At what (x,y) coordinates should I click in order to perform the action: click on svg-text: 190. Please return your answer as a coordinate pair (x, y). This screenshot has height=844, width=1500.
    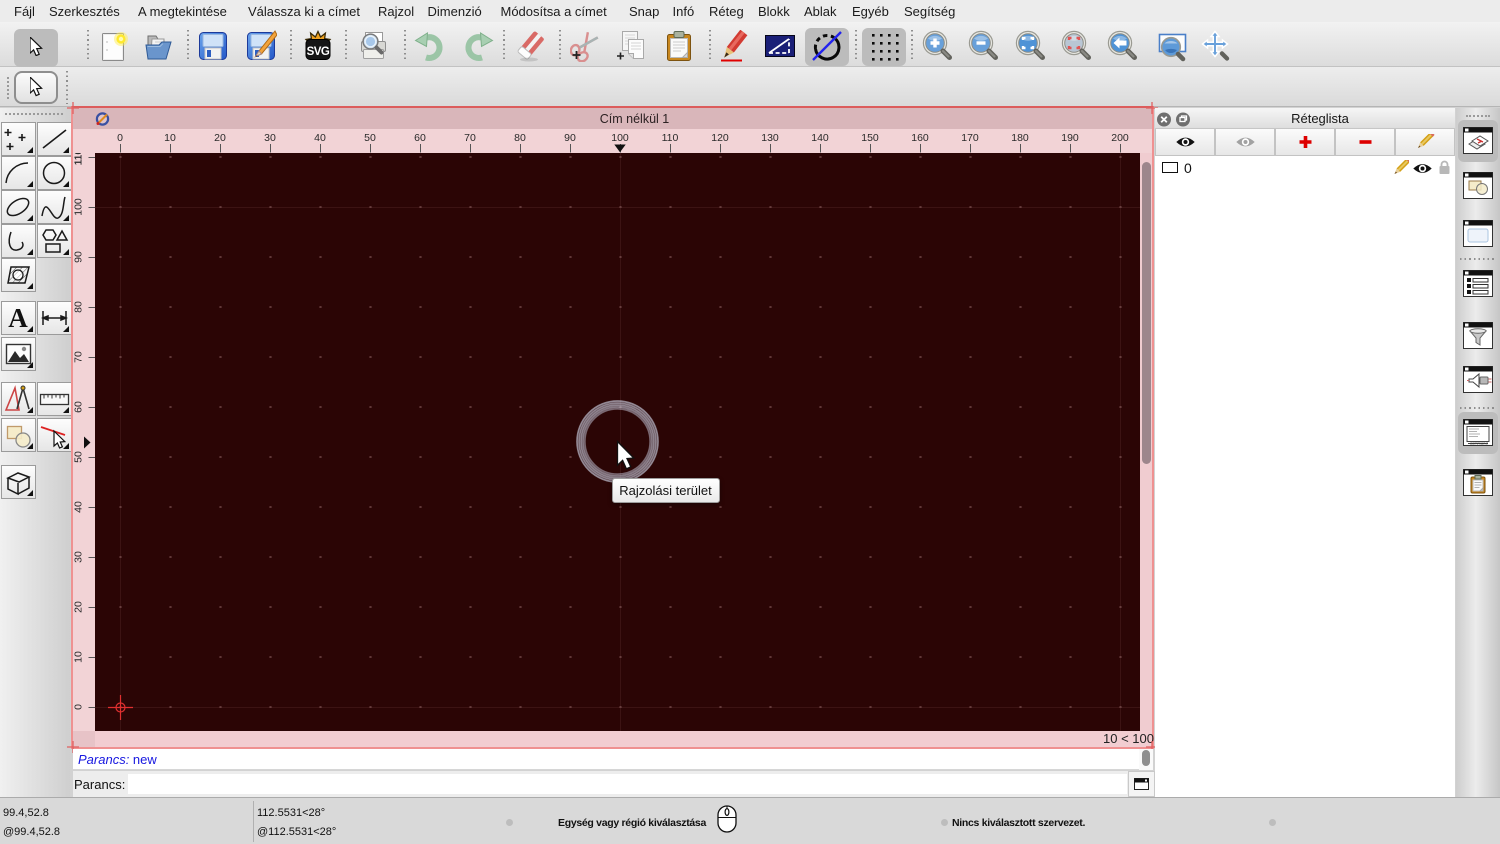
    Looking at the image, I should click on (1070, 138).